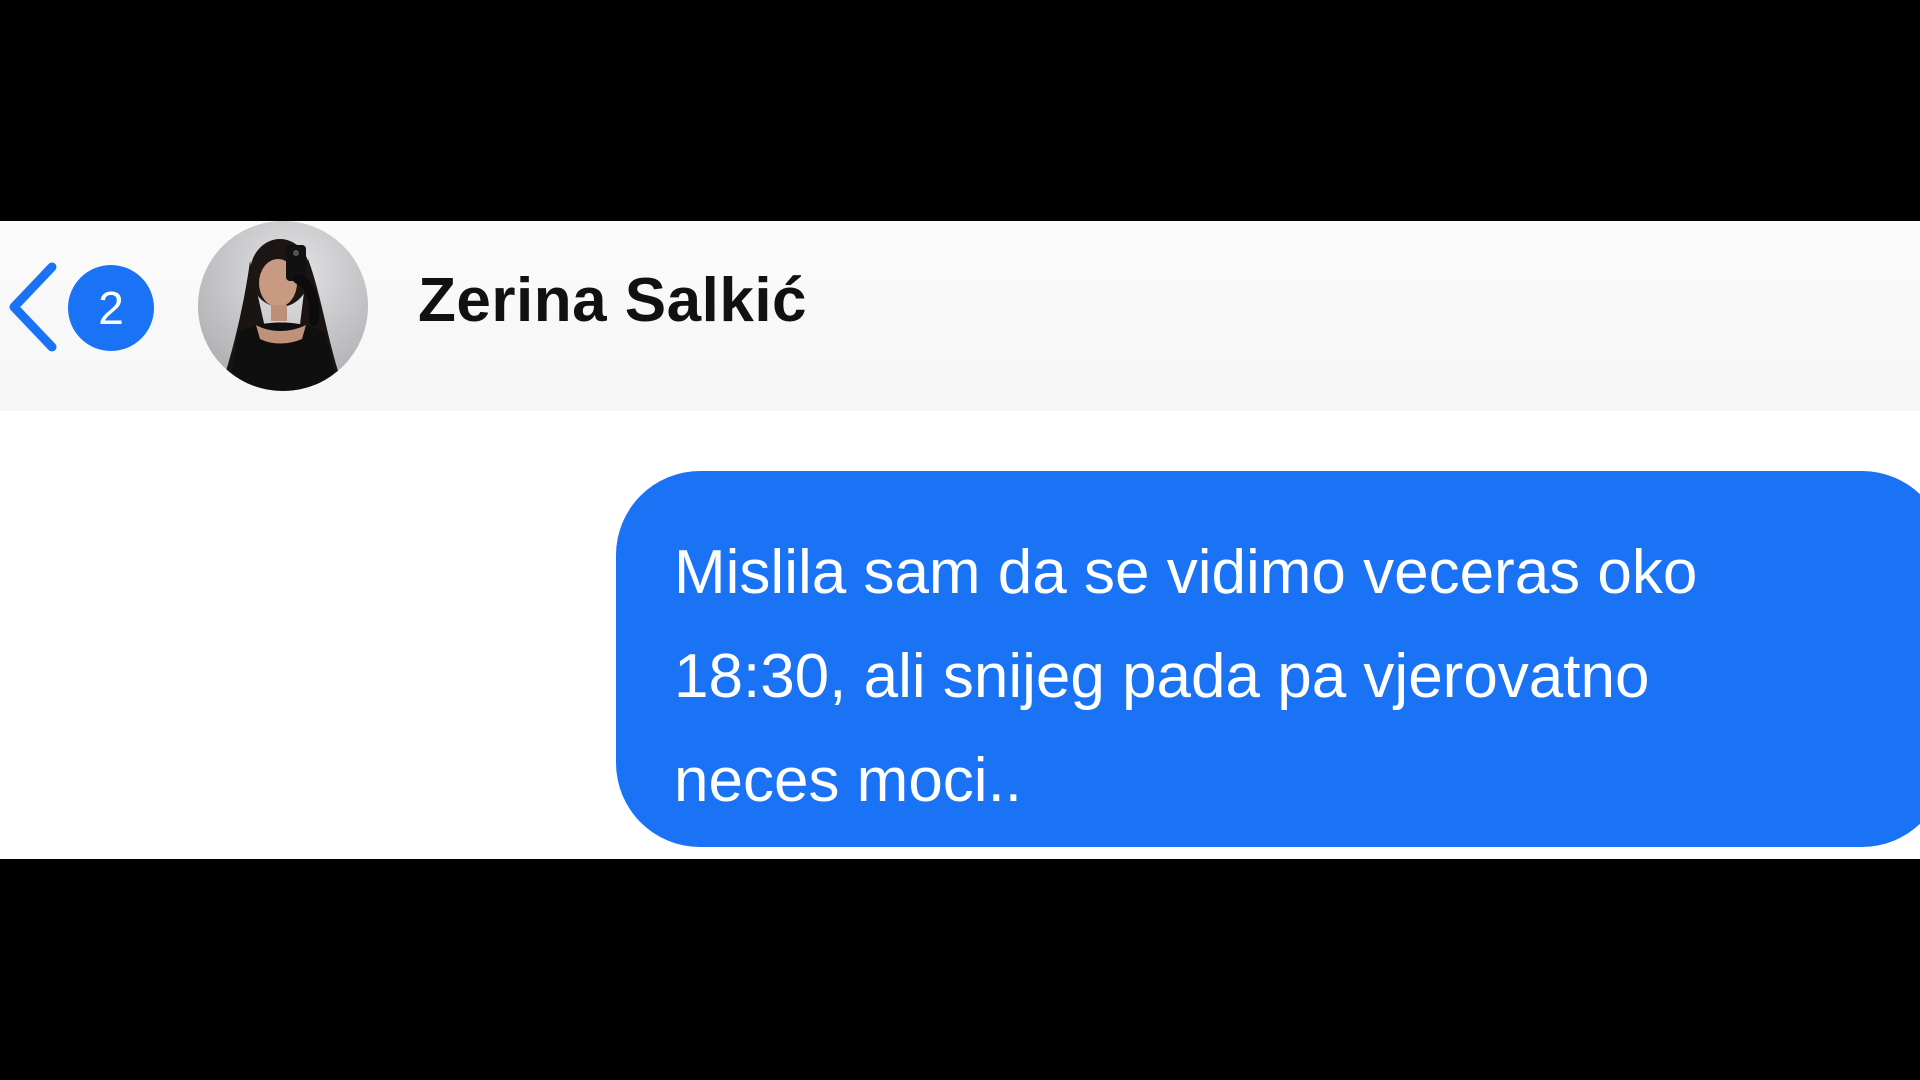  I want to click on message-line: 18:30, ali snijeg pada pa vjerovatno, so click(1162, 676).